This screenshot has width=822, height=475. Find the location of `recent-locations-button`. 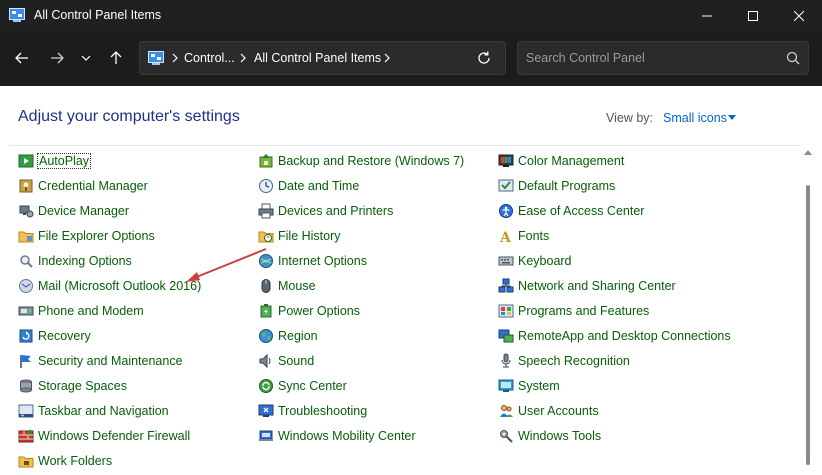

recent-locations-button is located at coordinates (86, 58).